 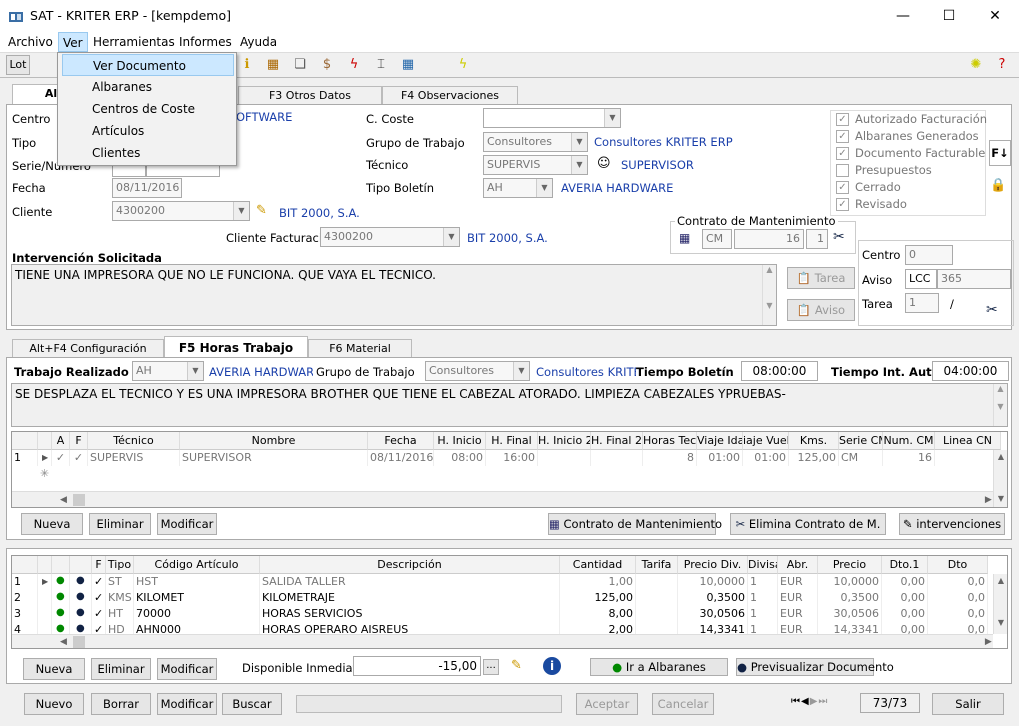 I want to click on menu-albaranes: Albaranes, so click(x=148, y=87).